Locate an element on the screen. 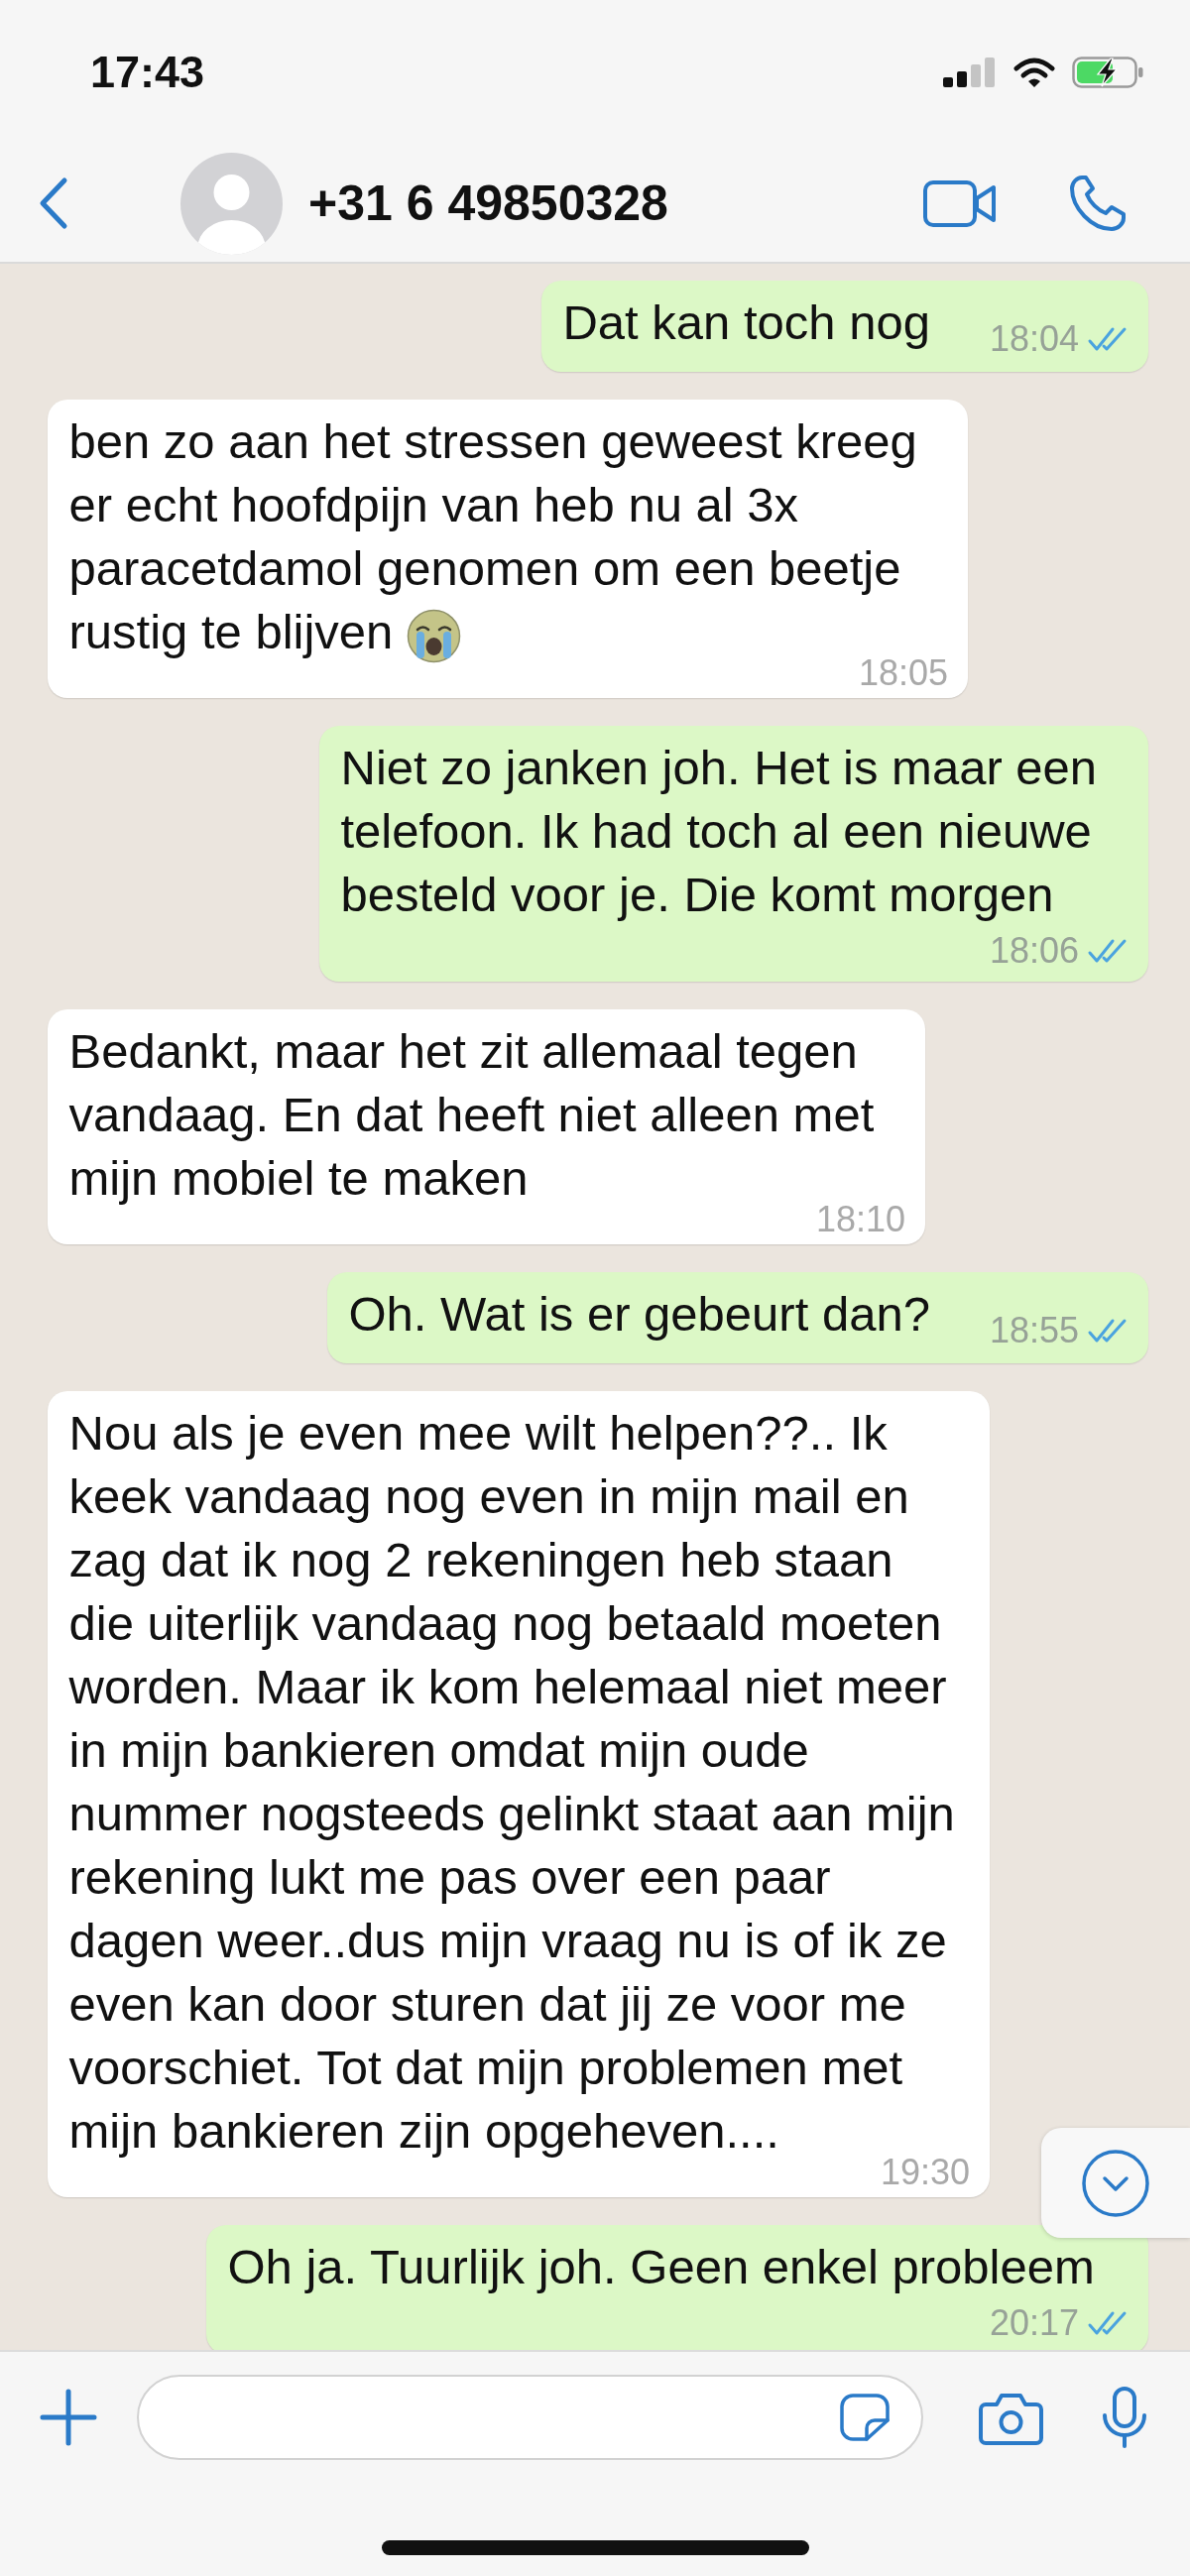  contact-number: +31 6 49850328 is located at coordinates (488, 204).